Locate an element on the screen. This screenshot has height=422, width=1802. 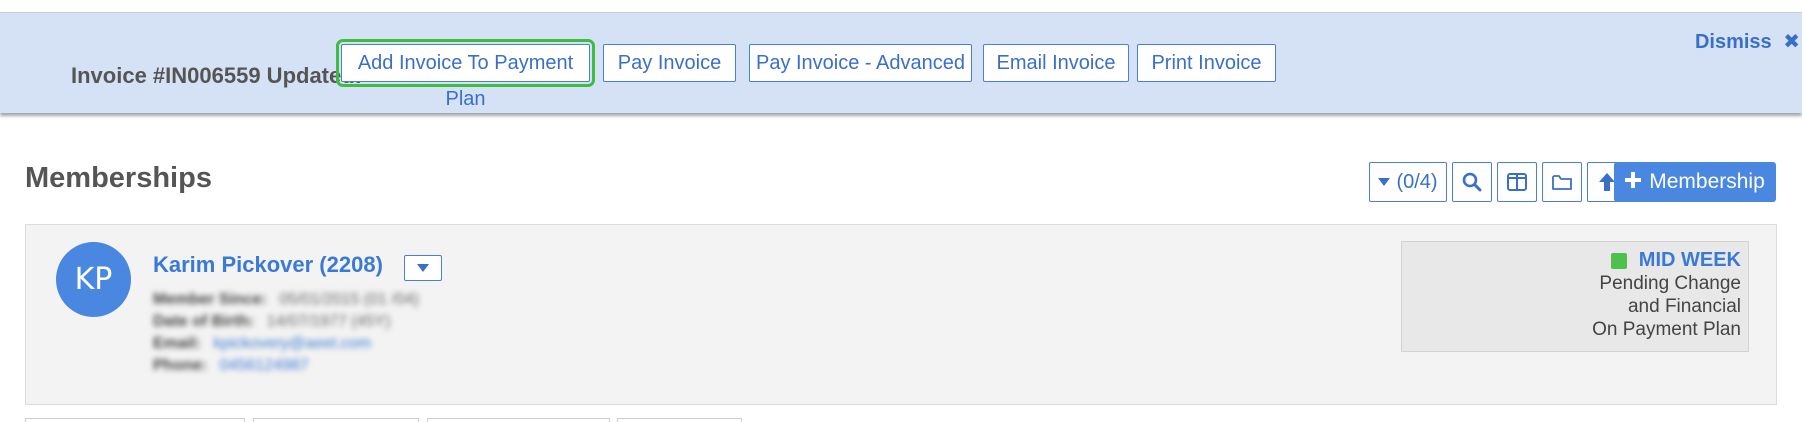
date-of-birth-value: 14/07/1977 (45Y) is located at coordinates (328, 321).